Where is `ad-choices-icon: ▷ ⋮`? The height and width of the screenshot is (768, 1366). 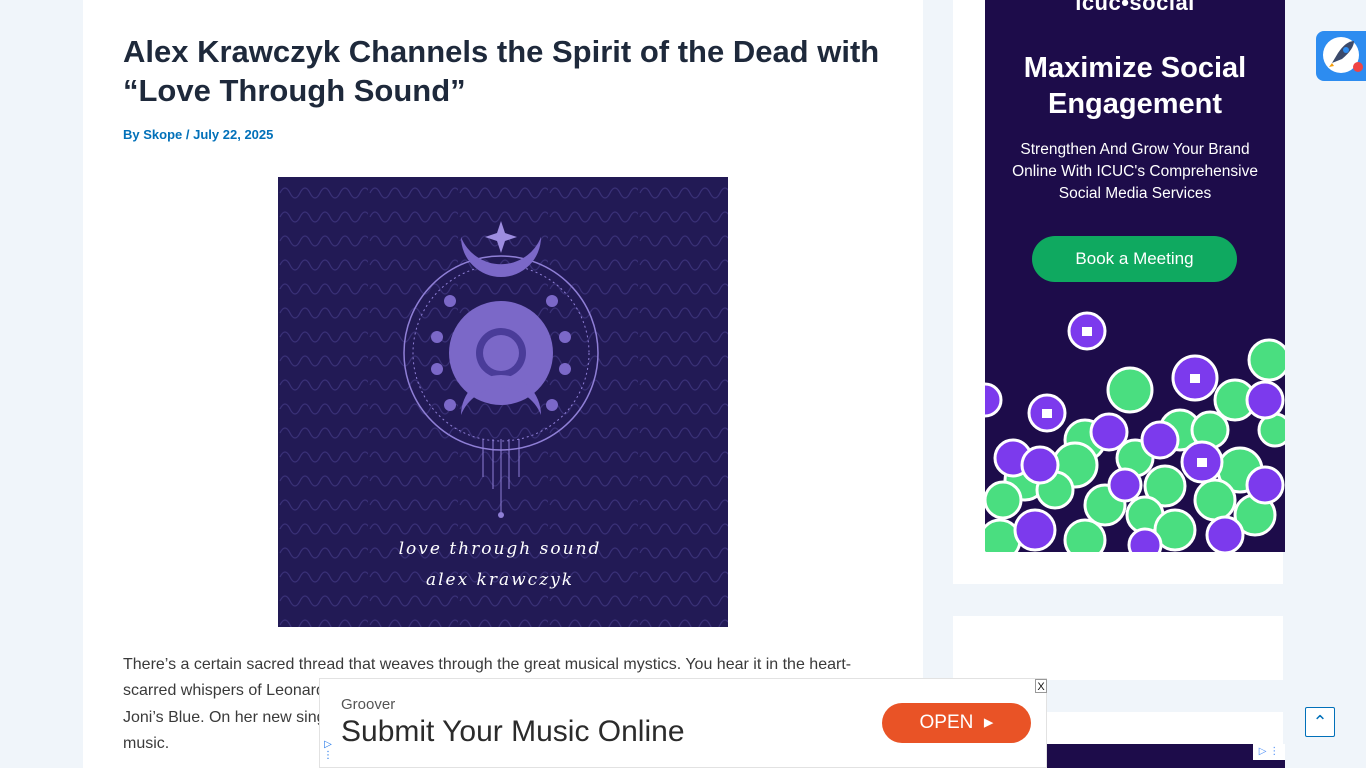
ad-choices-icon: ▷ ⋮ is located at coordinates (1269, 752).